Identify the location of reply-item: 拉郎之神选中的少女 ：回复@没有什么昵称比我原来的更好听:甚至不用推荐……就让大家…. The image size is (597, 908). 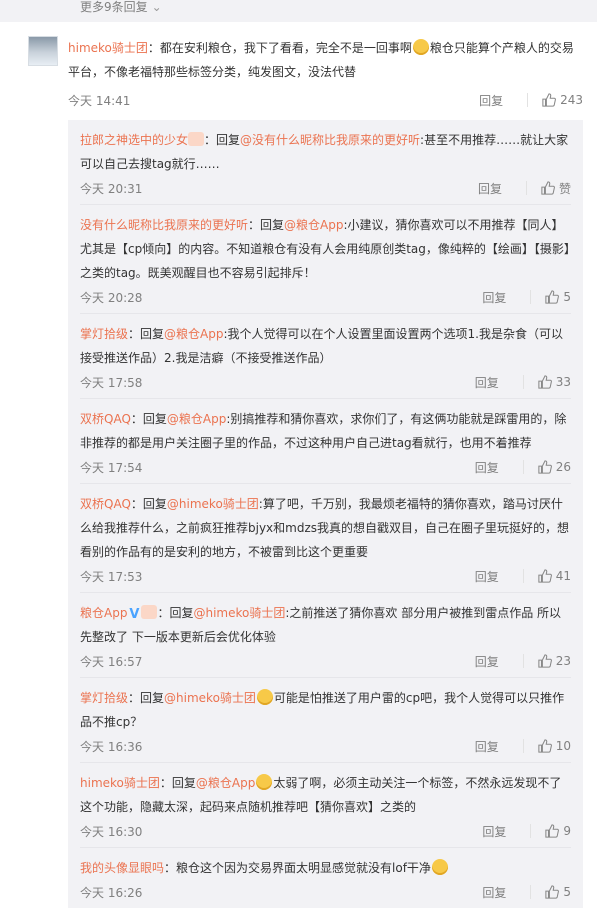
(325, 162).